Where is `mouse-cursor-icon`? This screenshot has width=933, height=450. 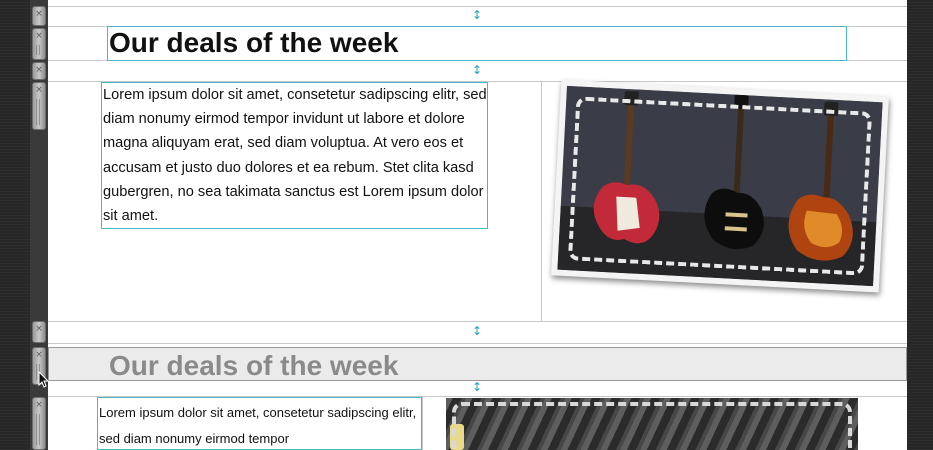 mouse-cursor-icon is located at coordinates (44, 379).